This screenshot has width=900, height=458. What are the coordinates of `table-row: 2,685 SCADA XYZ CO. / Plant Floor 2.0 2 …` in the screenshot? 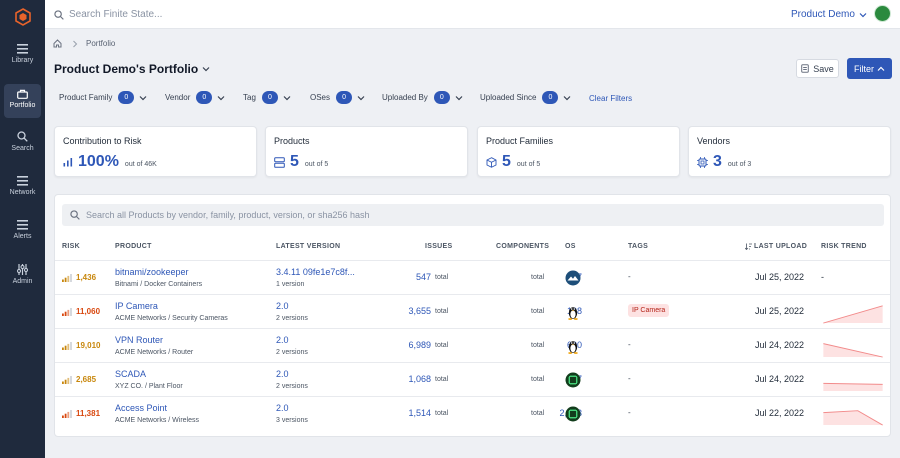 It's located at (472, 379).